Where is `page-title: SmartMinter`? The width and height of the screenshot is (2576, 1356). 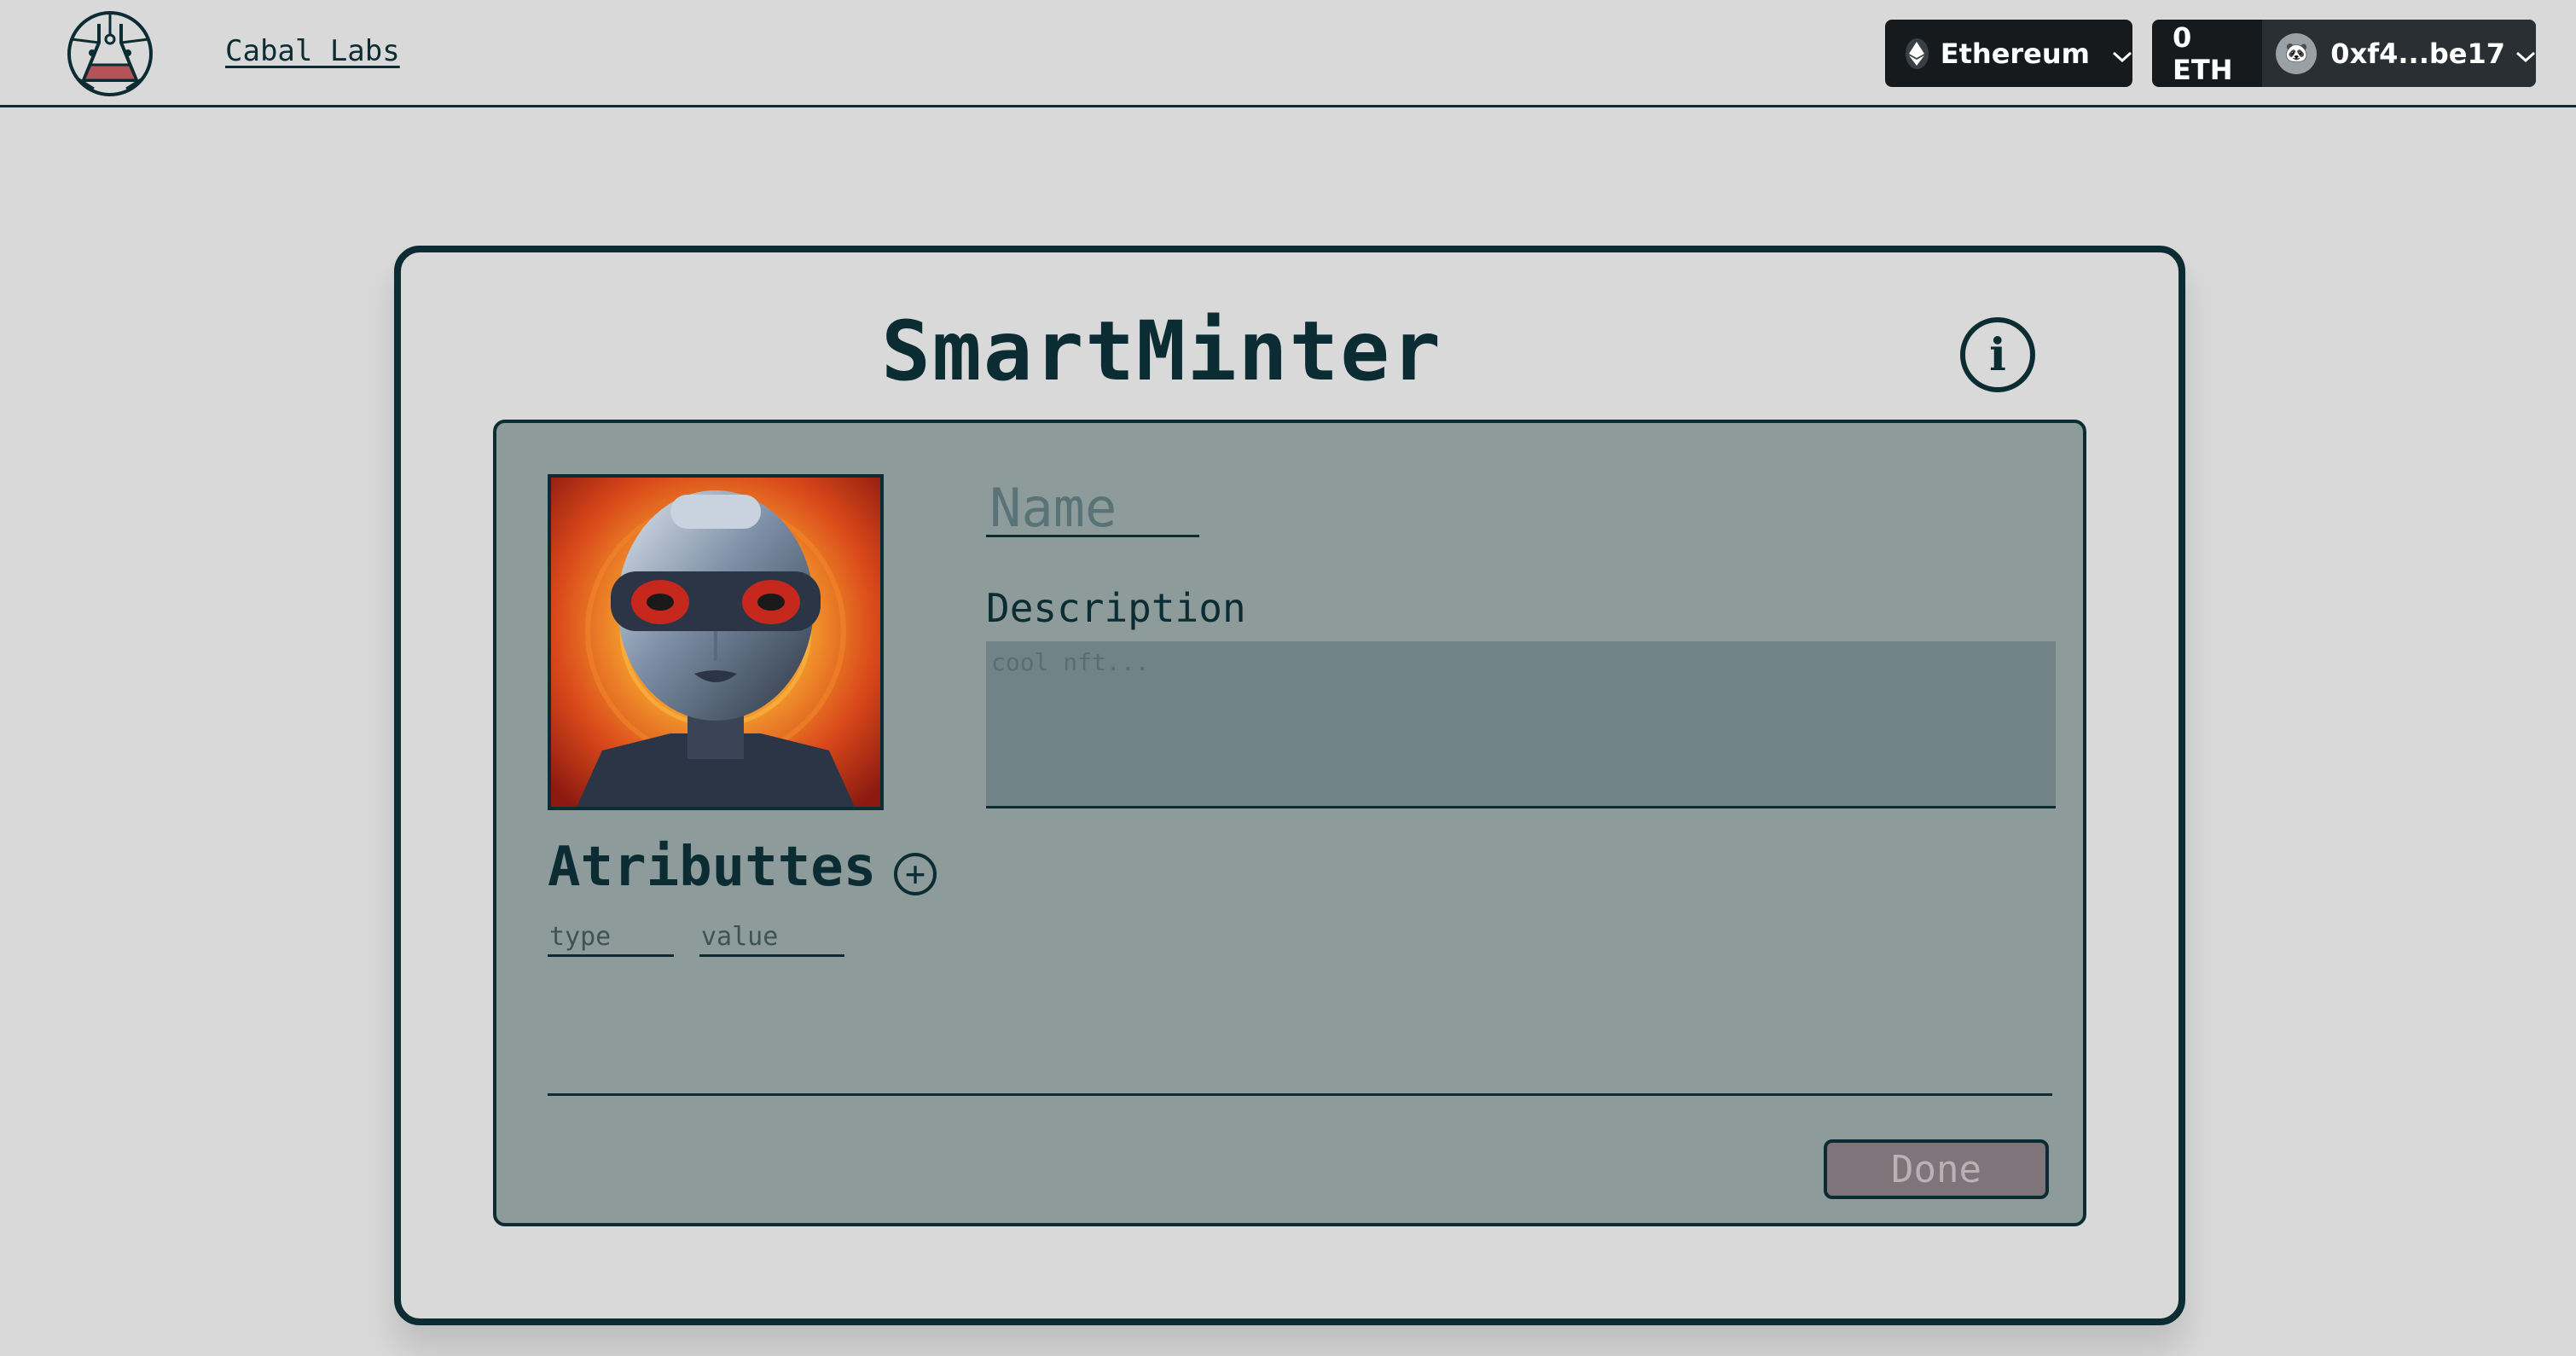 page-title: SmartMinter is located at coordinates (1161, 351).